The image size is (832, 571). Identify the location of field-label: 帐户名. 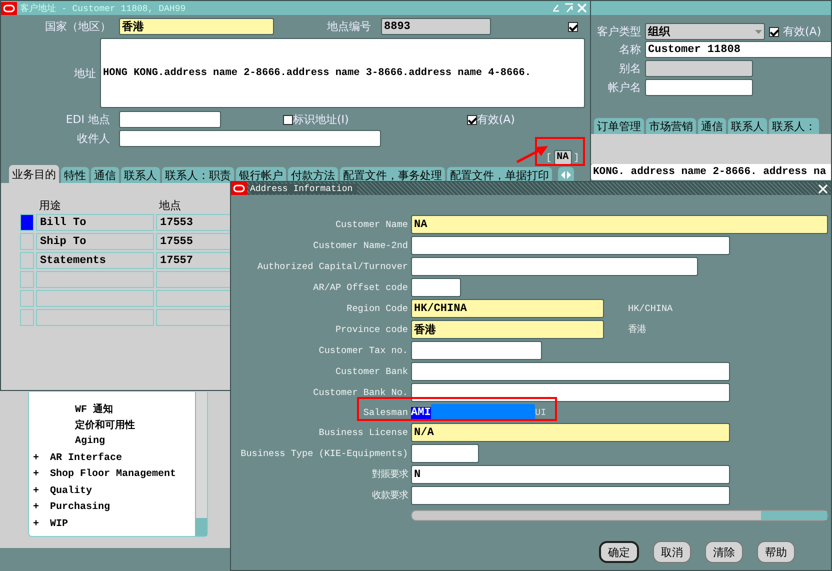
(624, 87).